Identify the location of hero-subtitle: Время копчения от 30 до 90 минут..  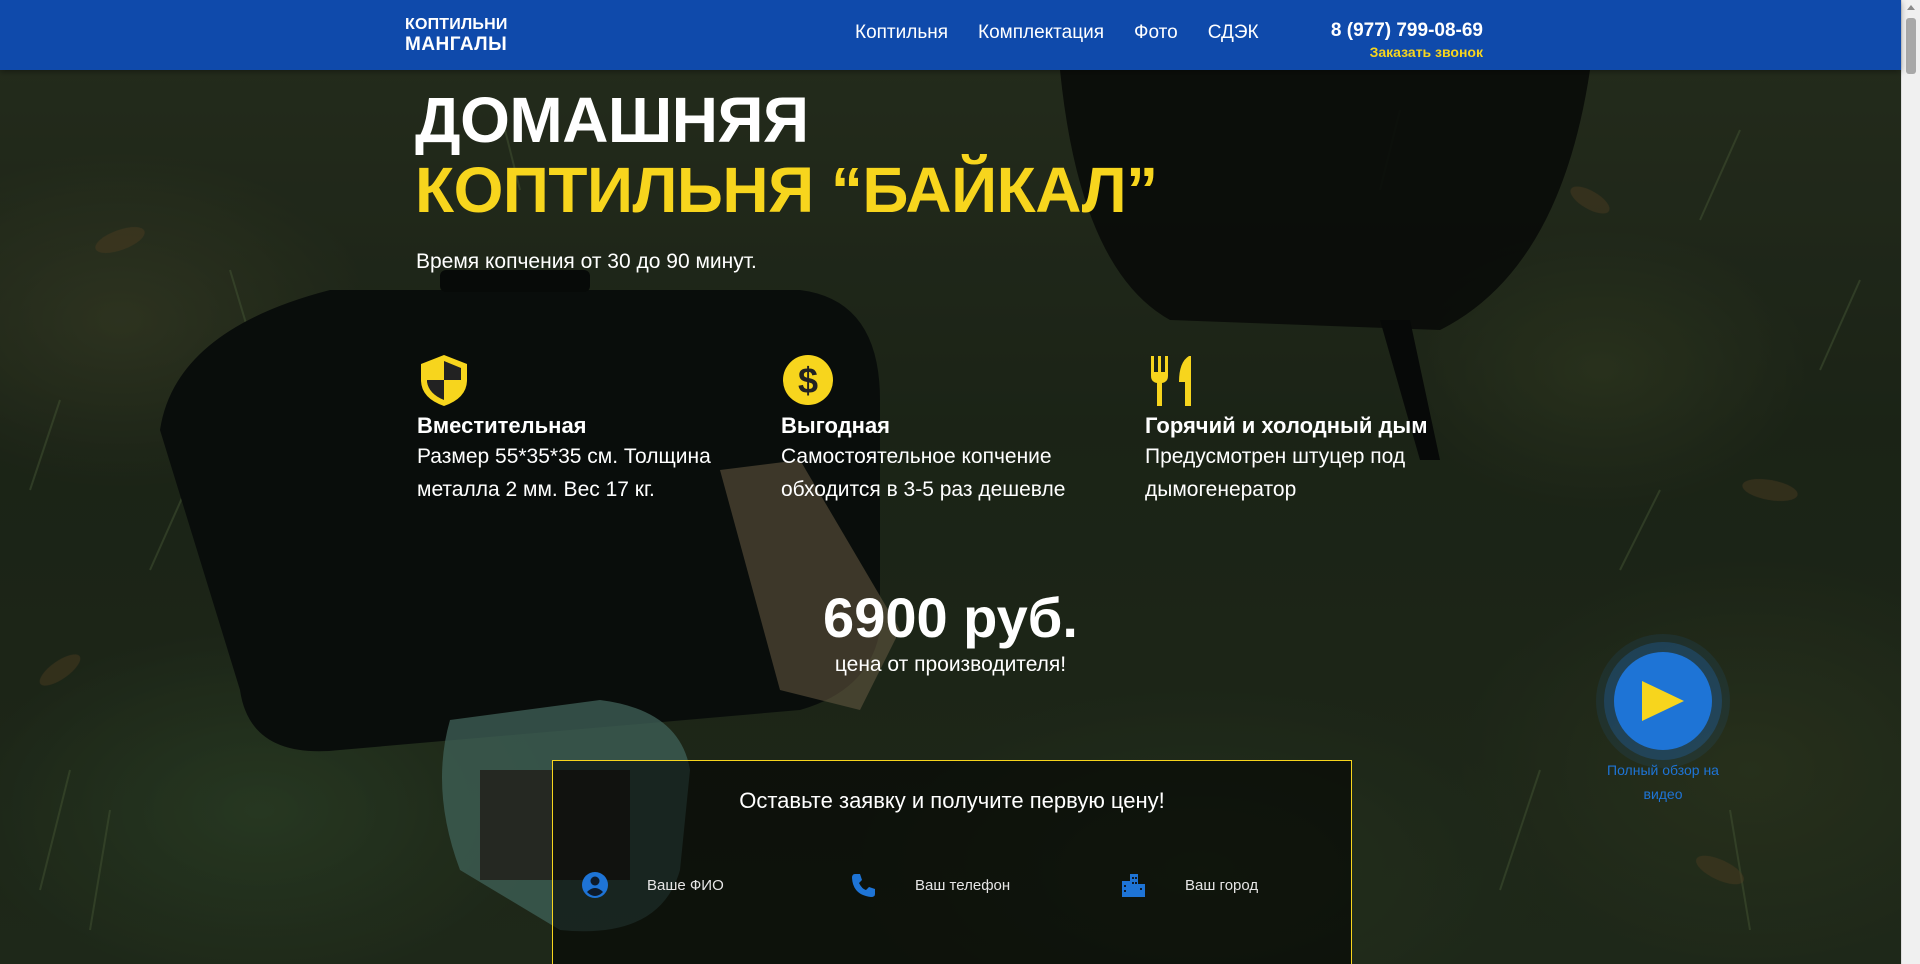
(586, 261).